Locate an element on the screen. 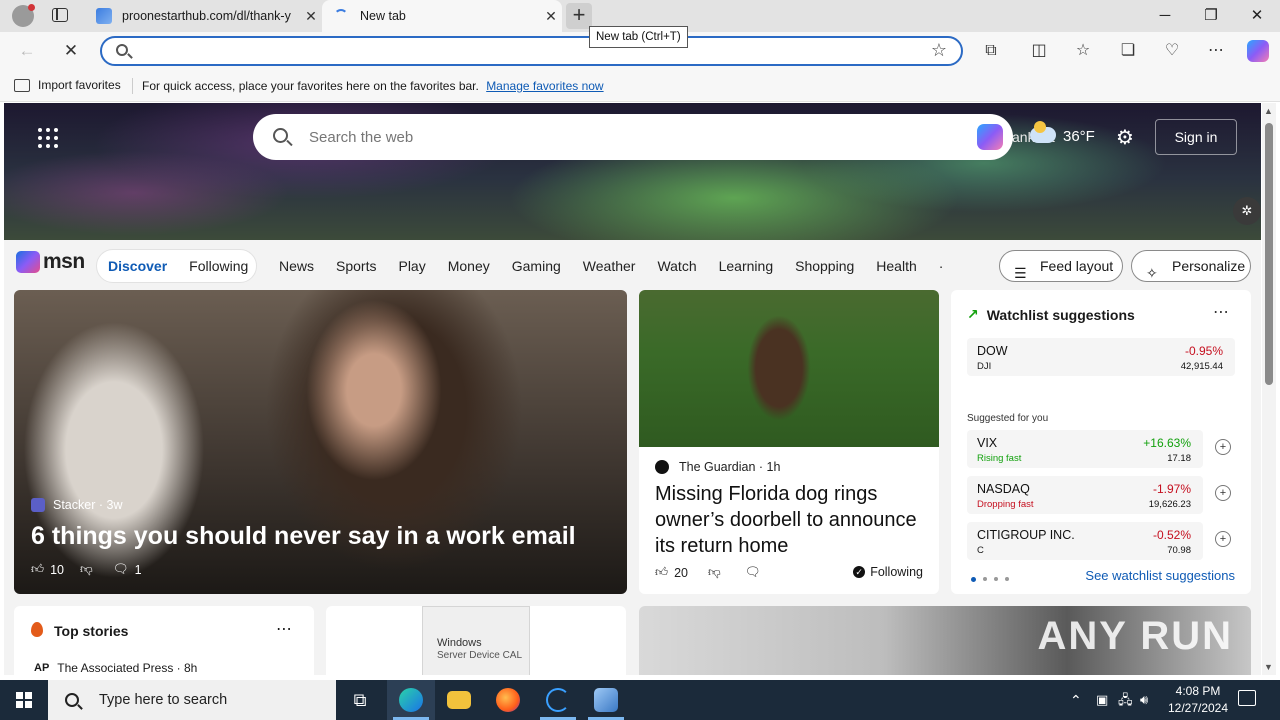 The height and width of the screenshot is (720, 1280). back-button: ← is located at coordinates (27, 51).